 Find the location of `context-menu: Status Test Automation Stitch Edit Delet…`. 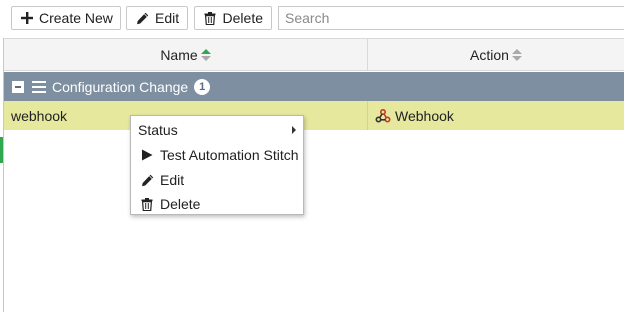

context-menu: Status Test Automation Stitch Edit Delet… is located at coordinates (217, 165).